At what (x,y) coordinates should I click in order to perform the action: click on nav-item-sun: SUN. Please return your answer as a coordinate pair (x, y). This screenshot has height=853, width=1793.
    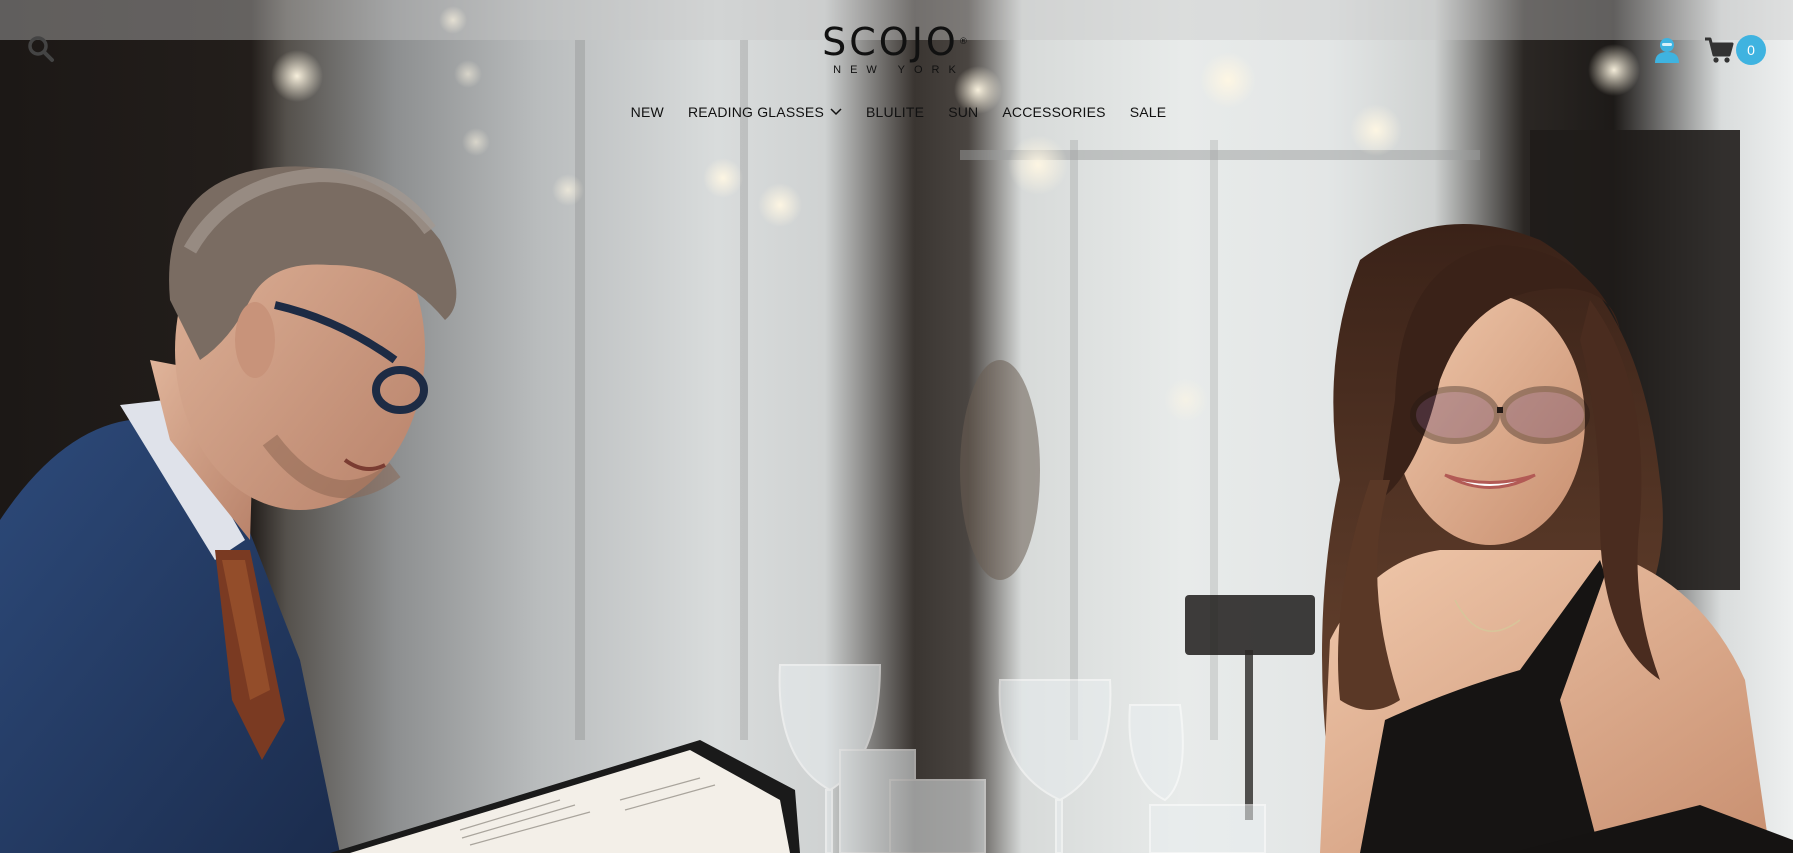
    Looking at the image, I should click on (963, 112).